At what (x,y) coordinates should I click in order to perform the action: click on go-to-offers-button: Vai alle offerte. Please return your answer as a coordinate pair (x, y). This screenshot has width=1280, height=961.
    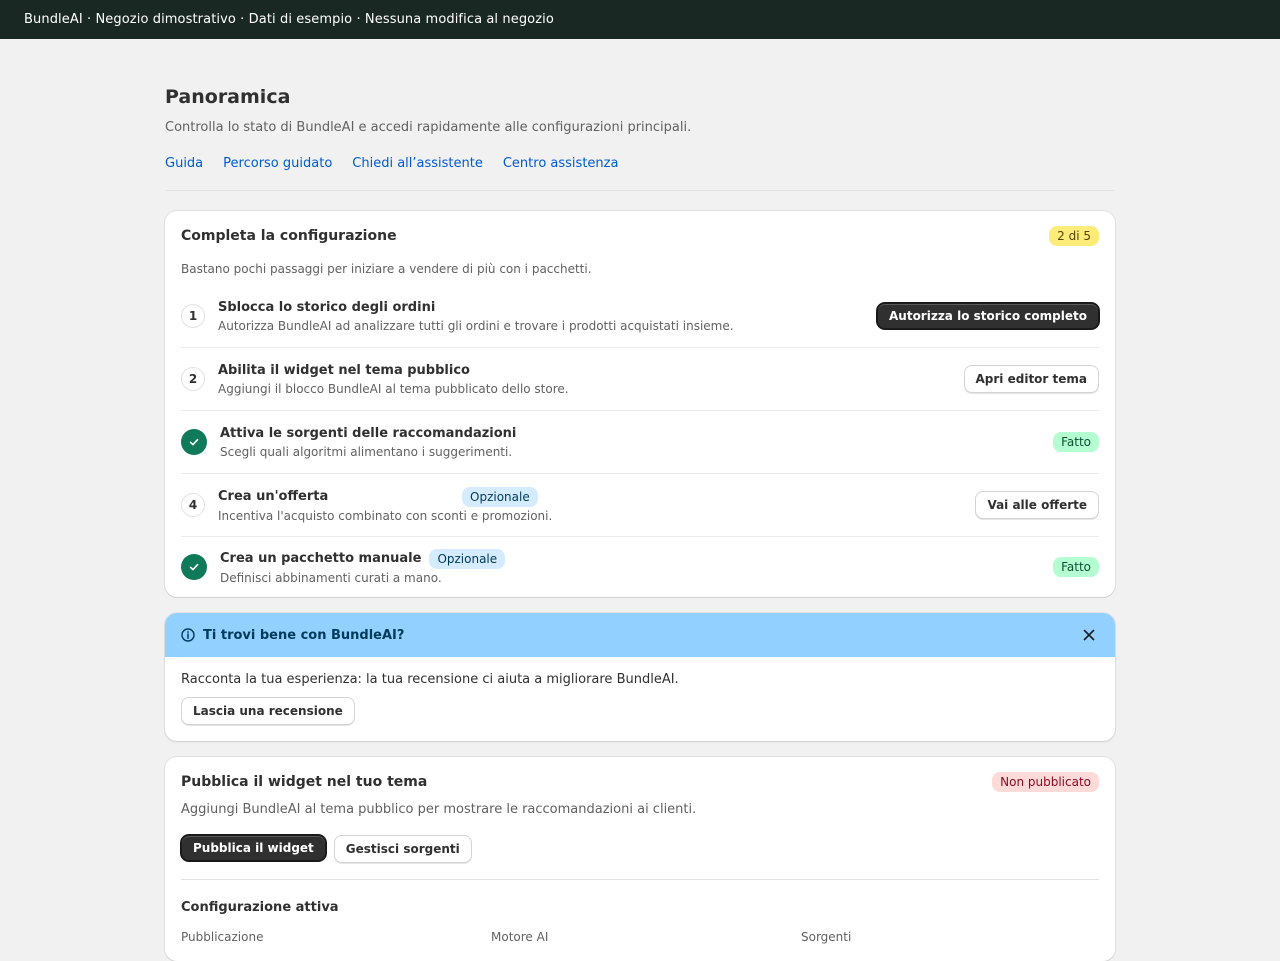
    Looking at the image, I should click on (1037, 505).